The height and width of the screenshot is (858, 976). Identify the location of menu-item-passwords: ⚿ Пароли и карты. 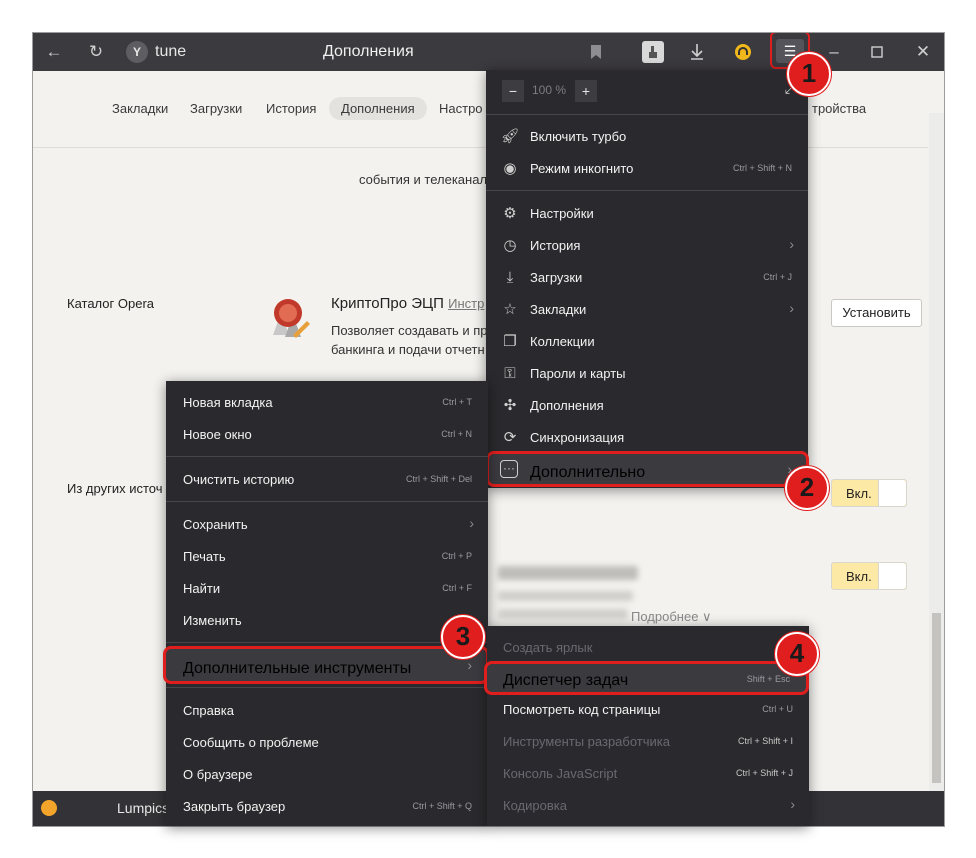
(647, 374).